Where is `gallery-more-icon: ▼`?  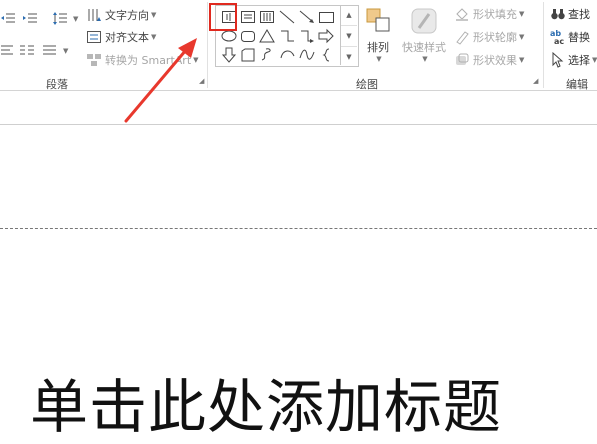
gallery-more-icon: ▼ is located at coordinates (349, 57).